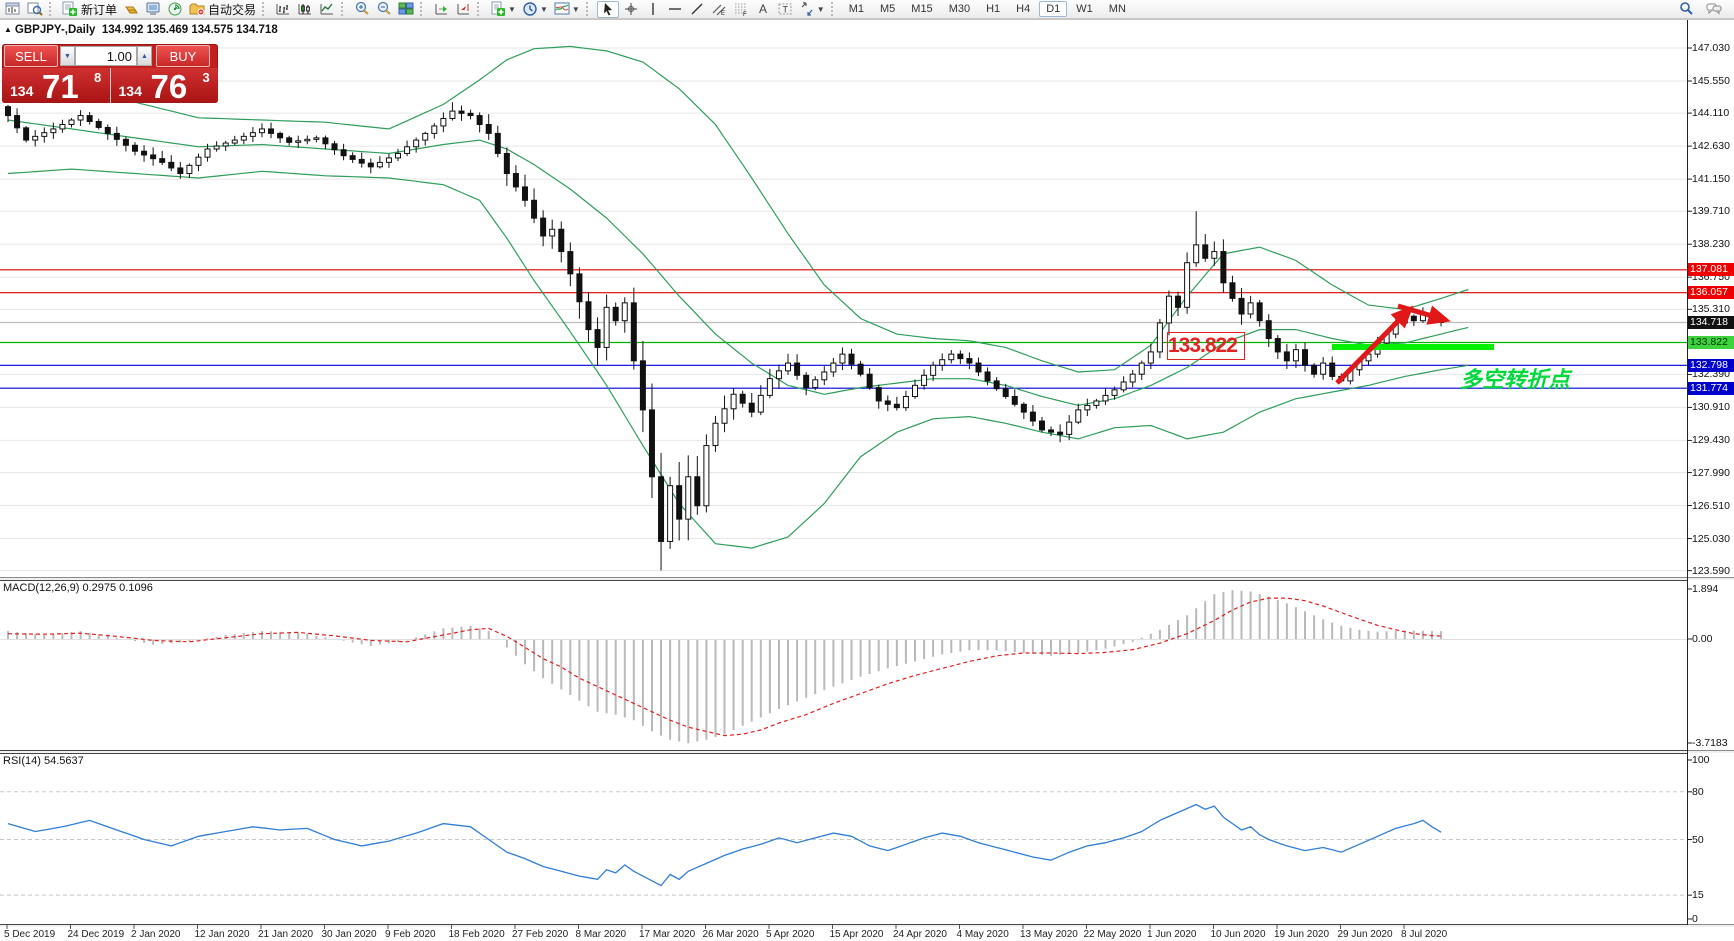 Image resolution: width=1734 pixels, height=941 pixels. What do you see at coordinates (730, 934) in the screenshot?
I see `date-axis-label: 26 Mar 2020` at bounding box center [730, 934].